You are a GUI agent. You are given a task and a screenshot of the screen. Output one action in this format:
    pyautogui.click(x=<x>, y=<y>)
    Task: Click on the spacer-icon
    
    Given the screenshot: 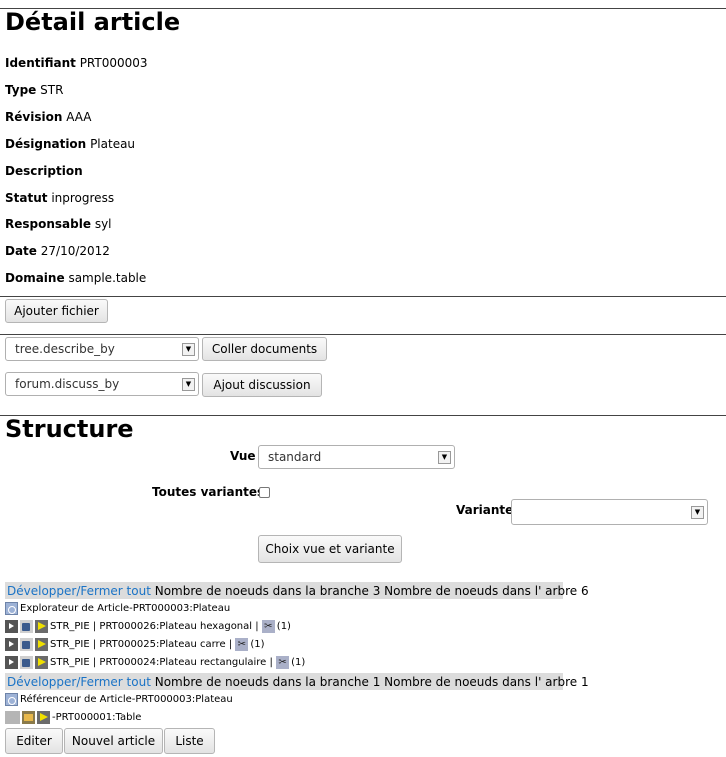 What is the action you would take?
    pyautogui.click(x=12, y=717)
    